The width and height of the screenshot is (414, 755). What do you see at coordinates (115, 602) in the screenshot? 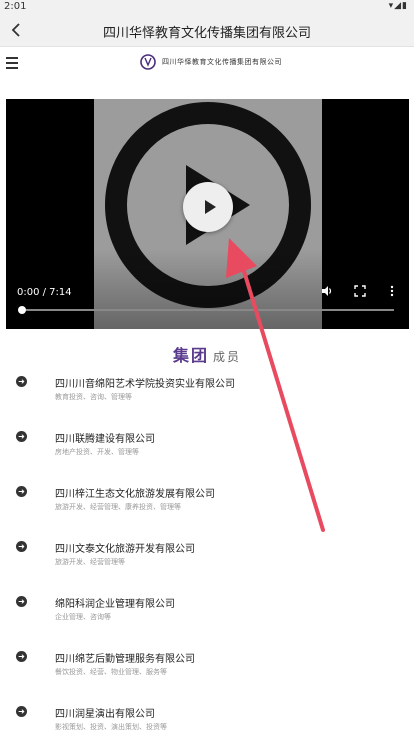
I see `member-name: 绵阳科润企业管理有限公司` at bounding box center [115, 602].